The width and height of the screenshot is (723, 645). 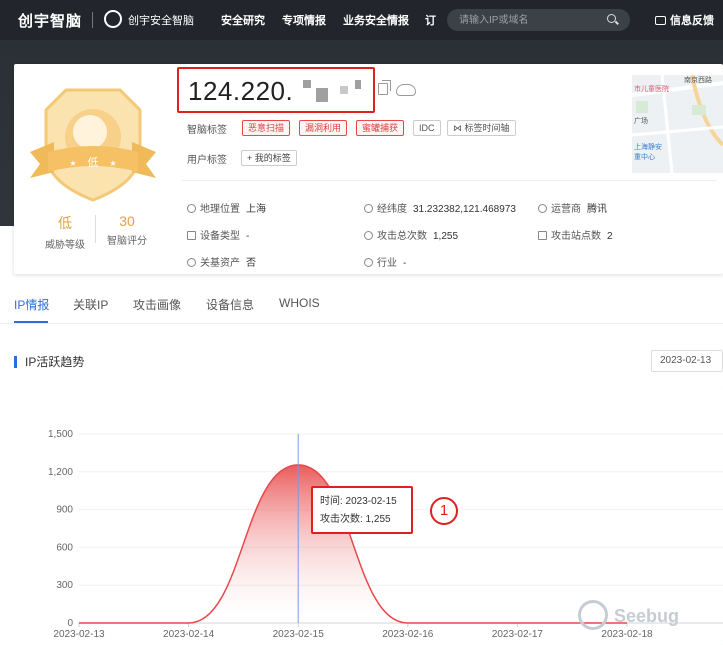 I want to click on x-tick-label: 2023-02-13, so click(x=79, y=634).